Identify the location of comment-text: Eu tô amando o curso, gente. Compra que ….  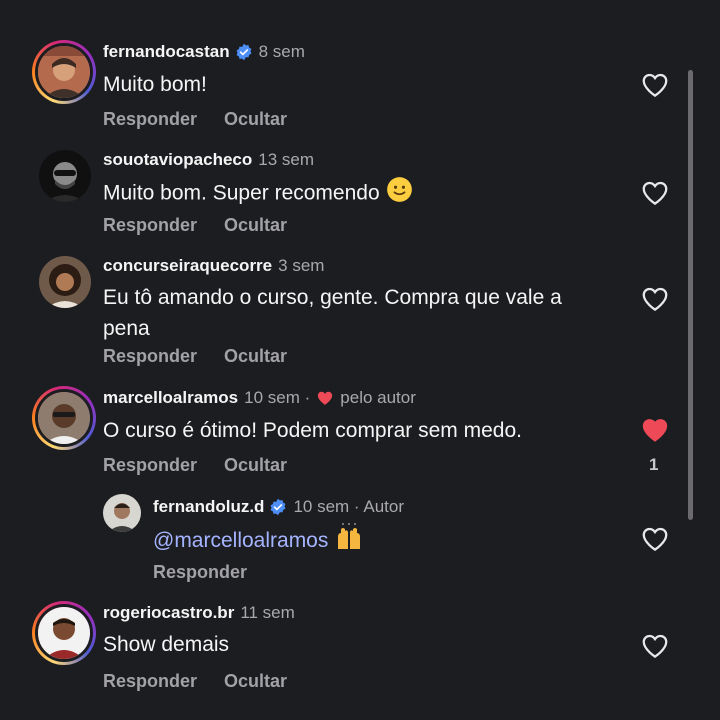
(332, 313).